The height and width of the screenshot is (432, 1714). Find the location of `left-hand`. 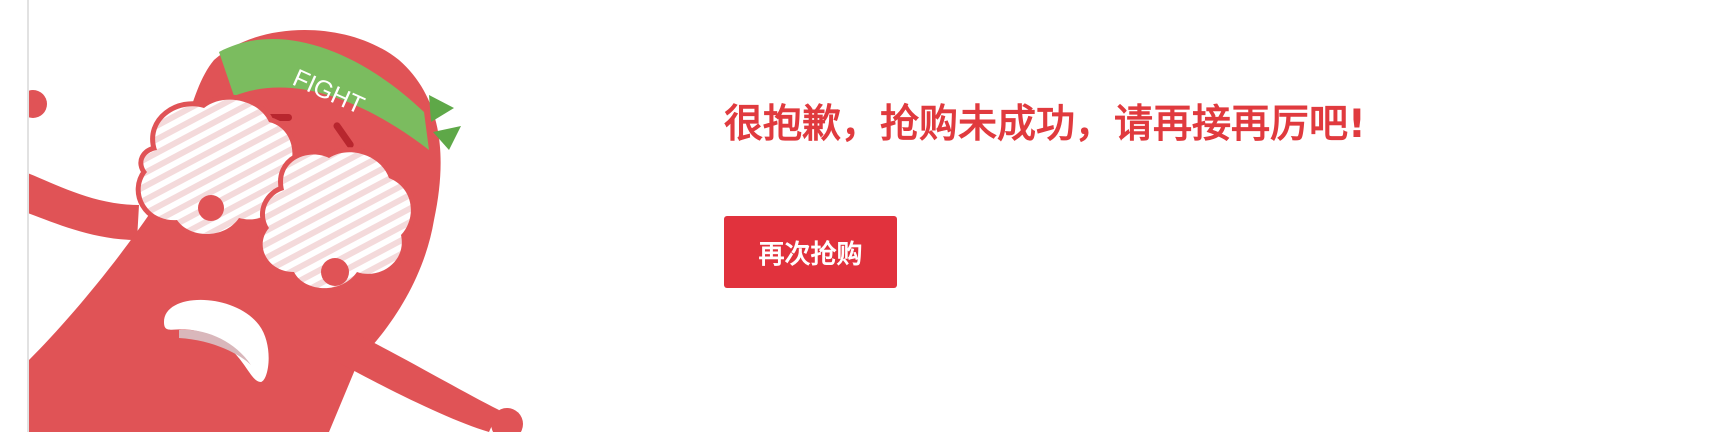

left-hand is located at coordinates (38, 104).